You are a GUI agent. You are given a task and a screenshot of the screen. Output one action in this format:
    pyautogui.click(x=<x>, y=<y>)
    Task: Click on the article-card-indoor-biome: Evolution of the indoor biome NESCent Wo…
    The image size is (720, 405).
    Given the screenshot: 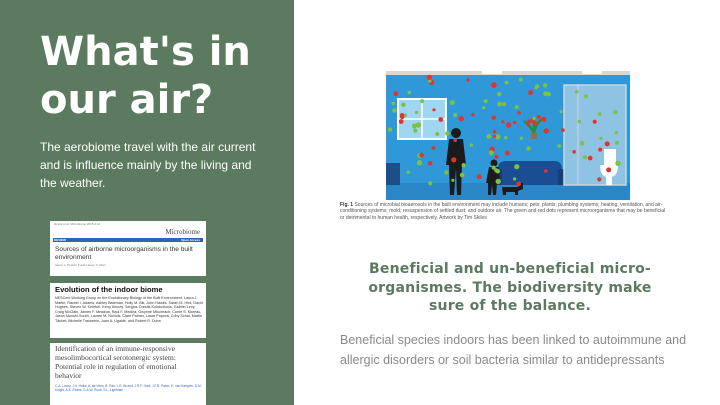 What is the action you would take?
    pyautogui.click(x=128, y=310)
    